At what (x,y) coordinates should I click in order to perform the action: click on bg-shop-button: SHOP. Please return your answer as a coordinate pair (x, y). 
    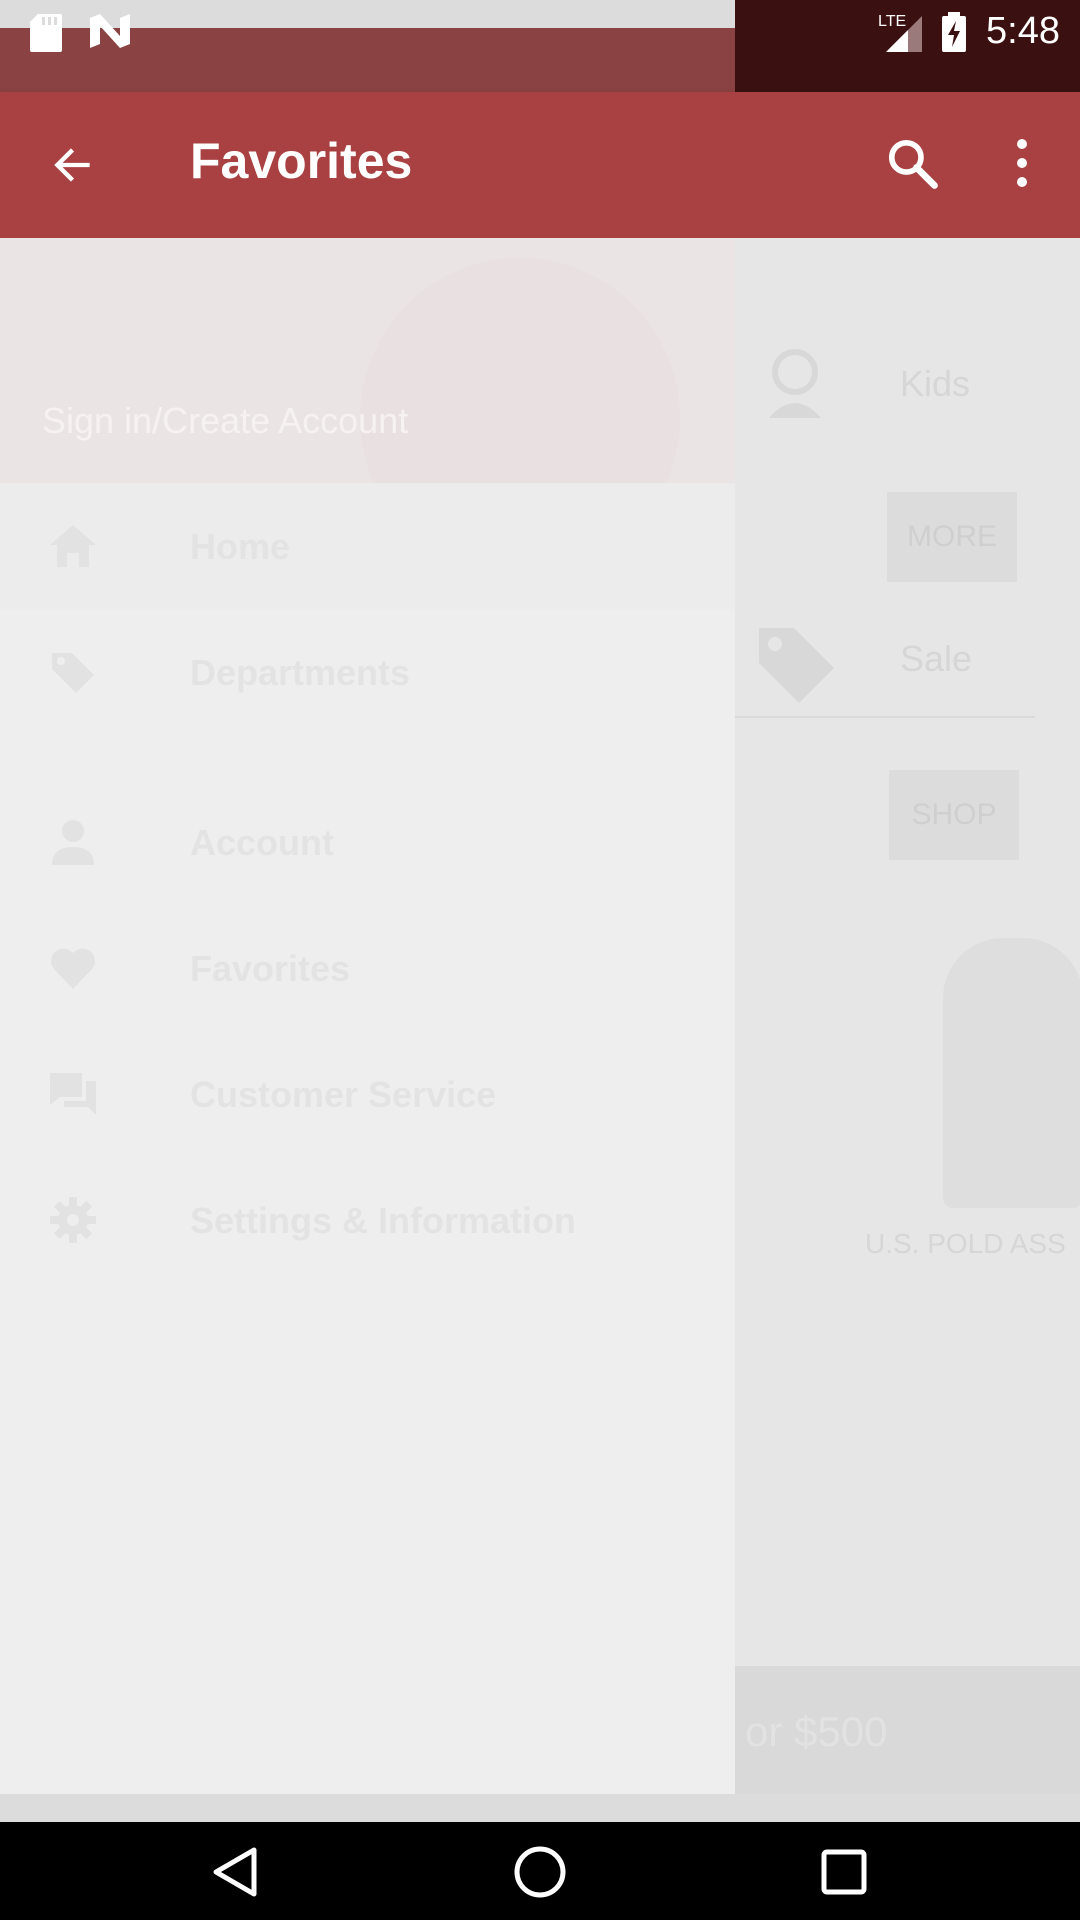
    Looking at the image, I should click on (954, 815).